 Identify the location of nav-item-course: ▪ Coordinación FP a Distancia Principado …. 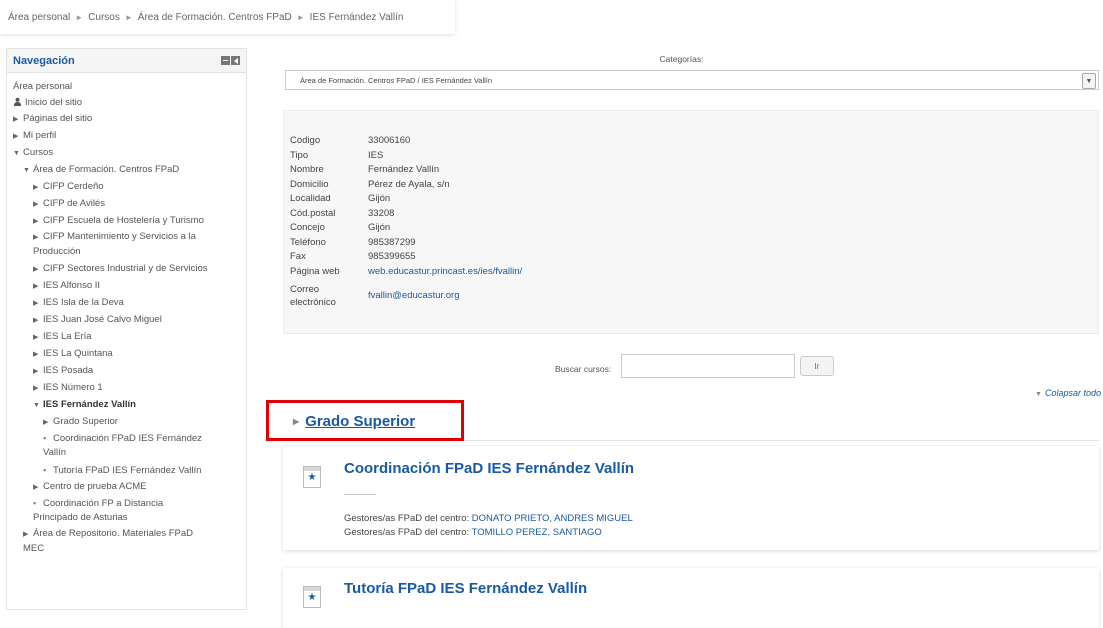
(108, 510).